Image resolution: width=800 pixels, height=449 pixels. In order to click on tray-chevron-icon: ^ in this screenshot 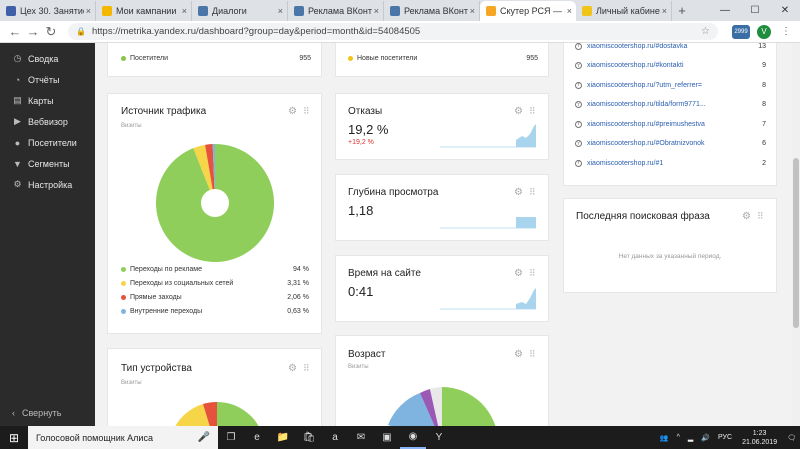, I will do `click(678, 437)`.